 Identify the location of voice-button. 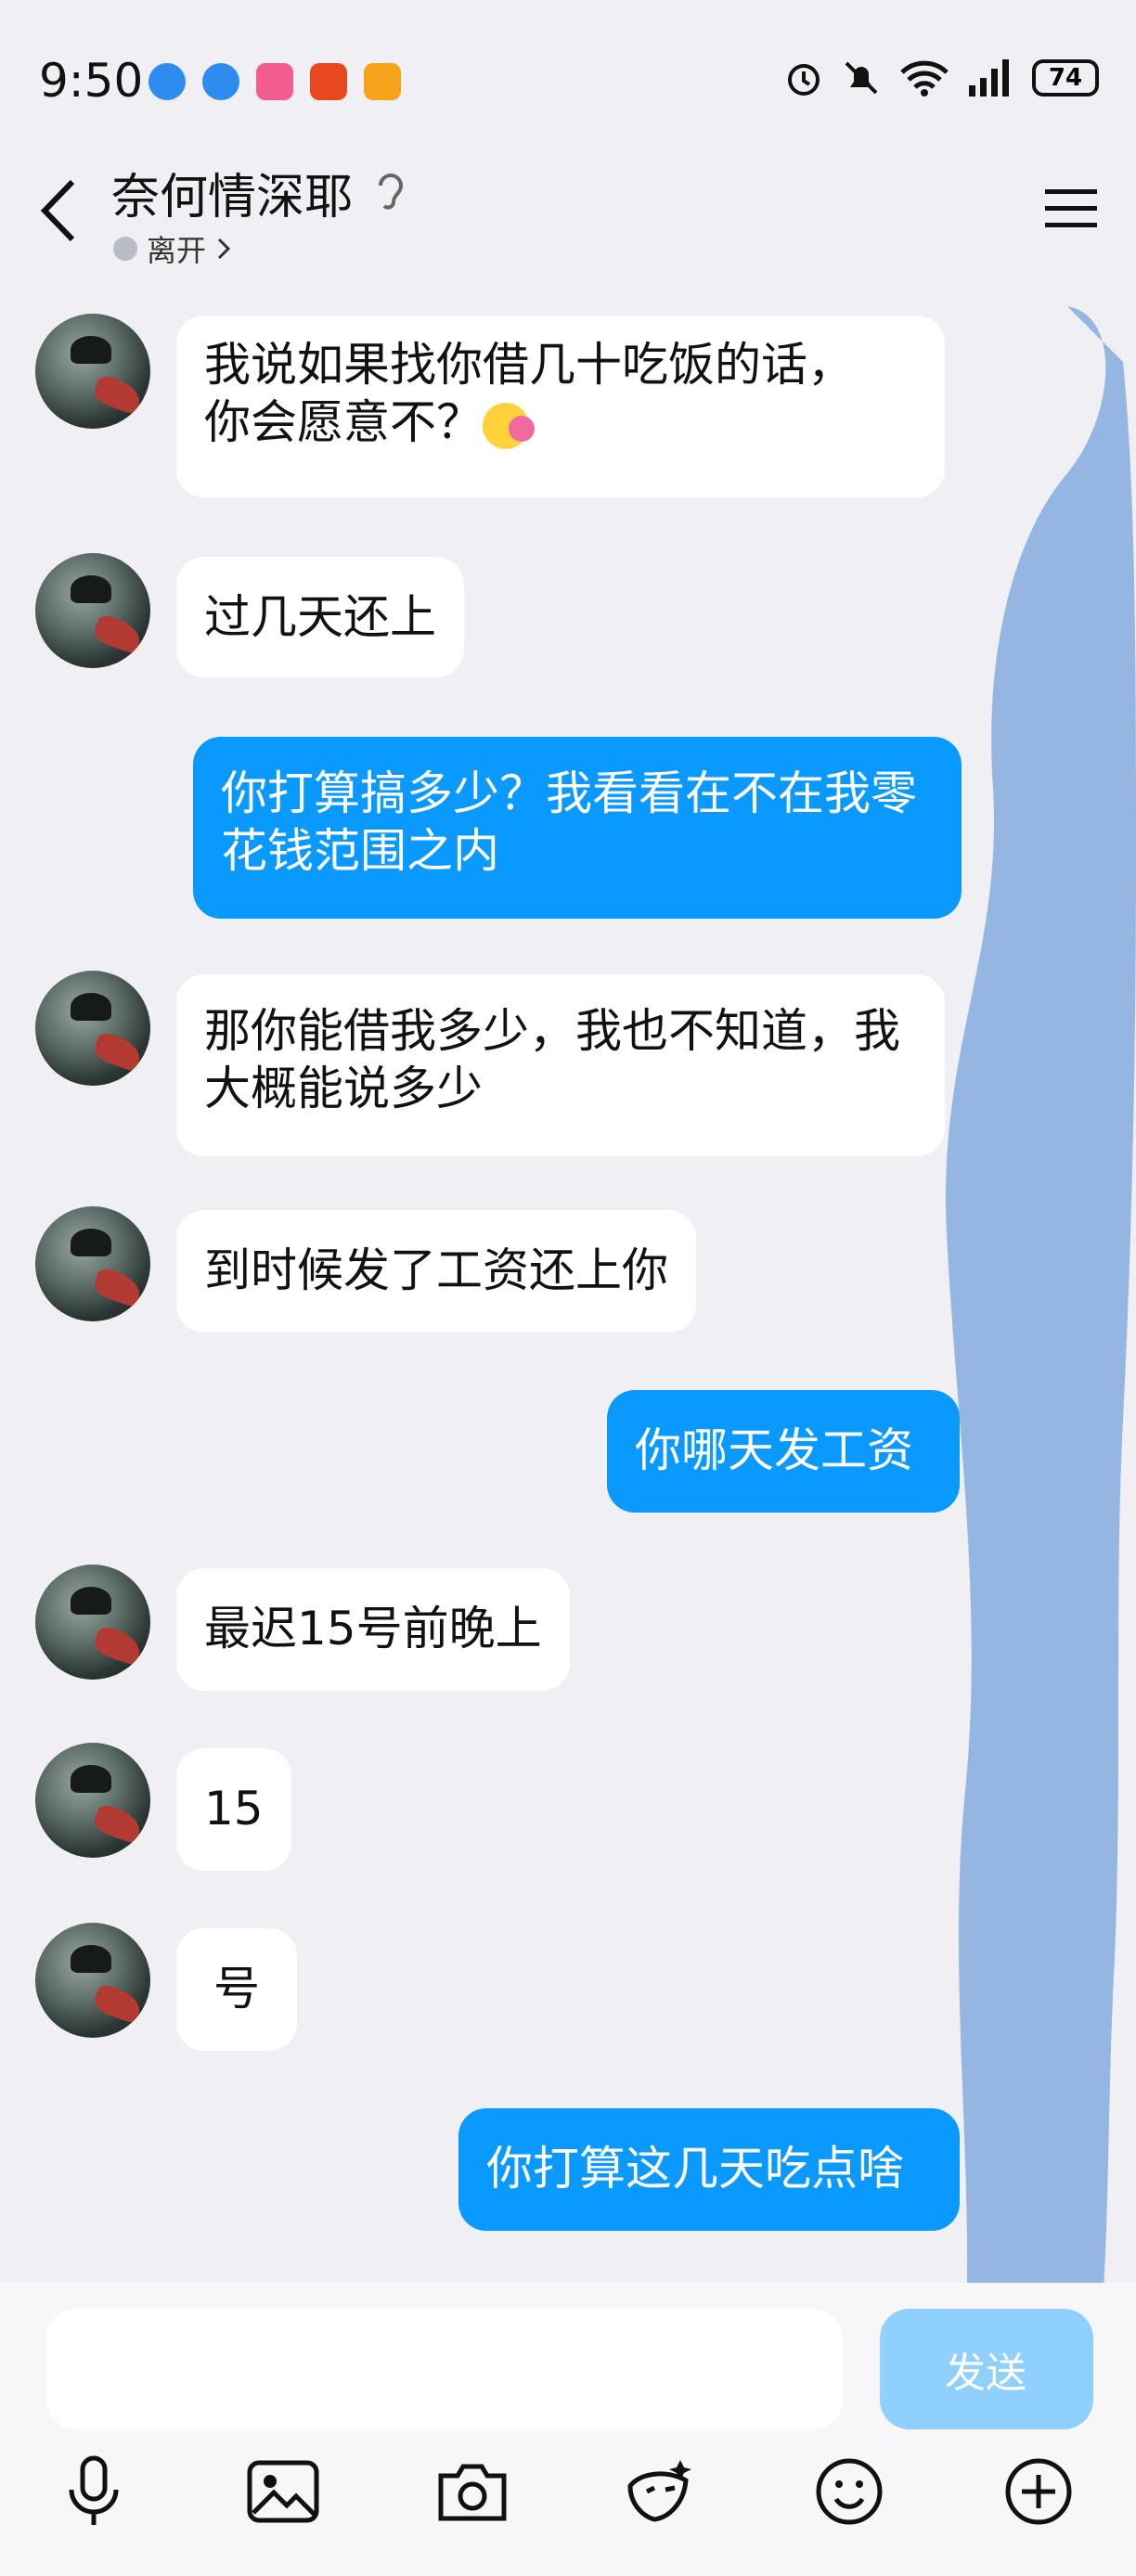
(94, 2491).